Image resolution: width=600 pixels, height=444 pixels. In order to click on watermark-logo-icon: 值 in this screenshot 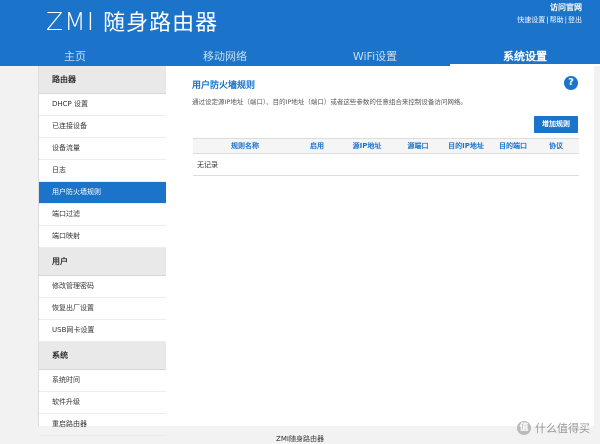, I will do `click(524, 428)`.